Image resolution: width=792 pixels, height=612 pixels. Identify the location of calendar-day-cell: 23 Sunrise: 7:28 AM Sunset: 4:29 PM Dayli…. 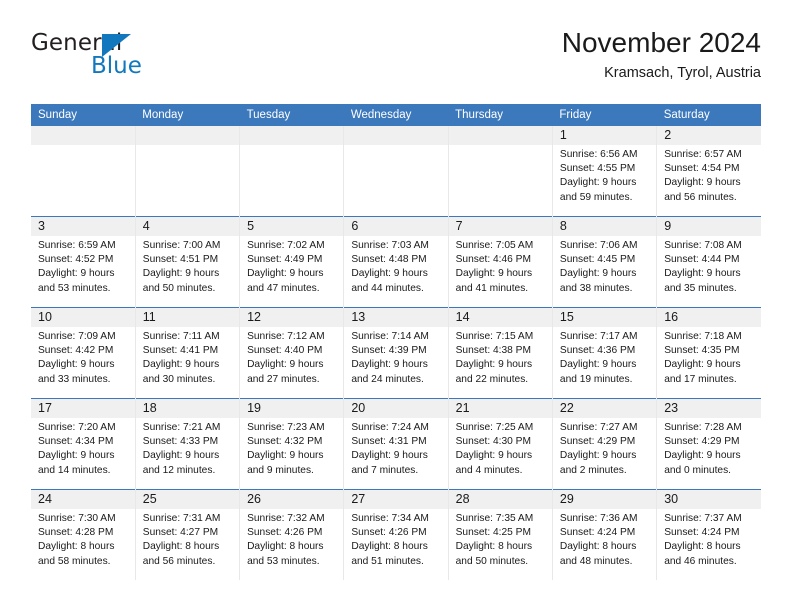
(708, 444).